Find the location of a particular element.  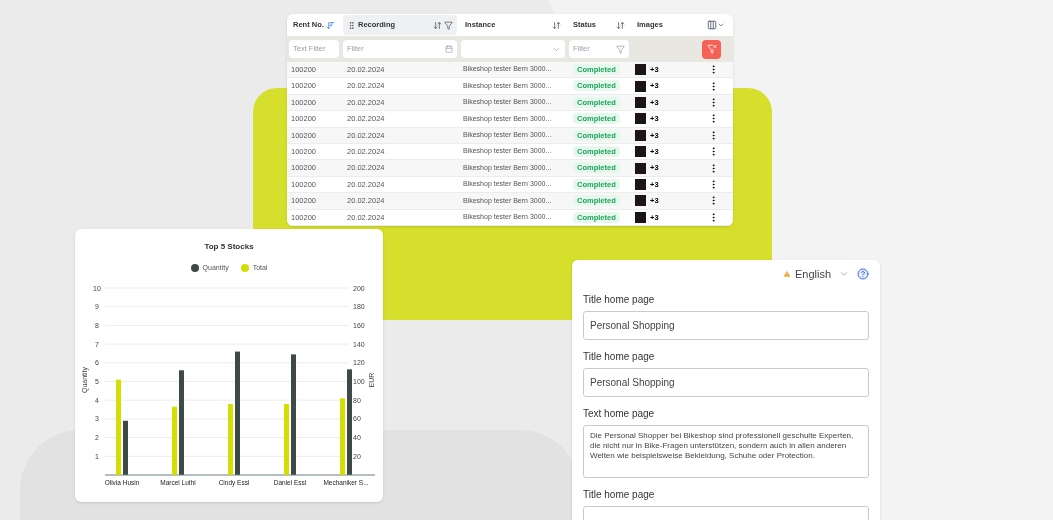

help-icon is located at coordinates (863, 274).